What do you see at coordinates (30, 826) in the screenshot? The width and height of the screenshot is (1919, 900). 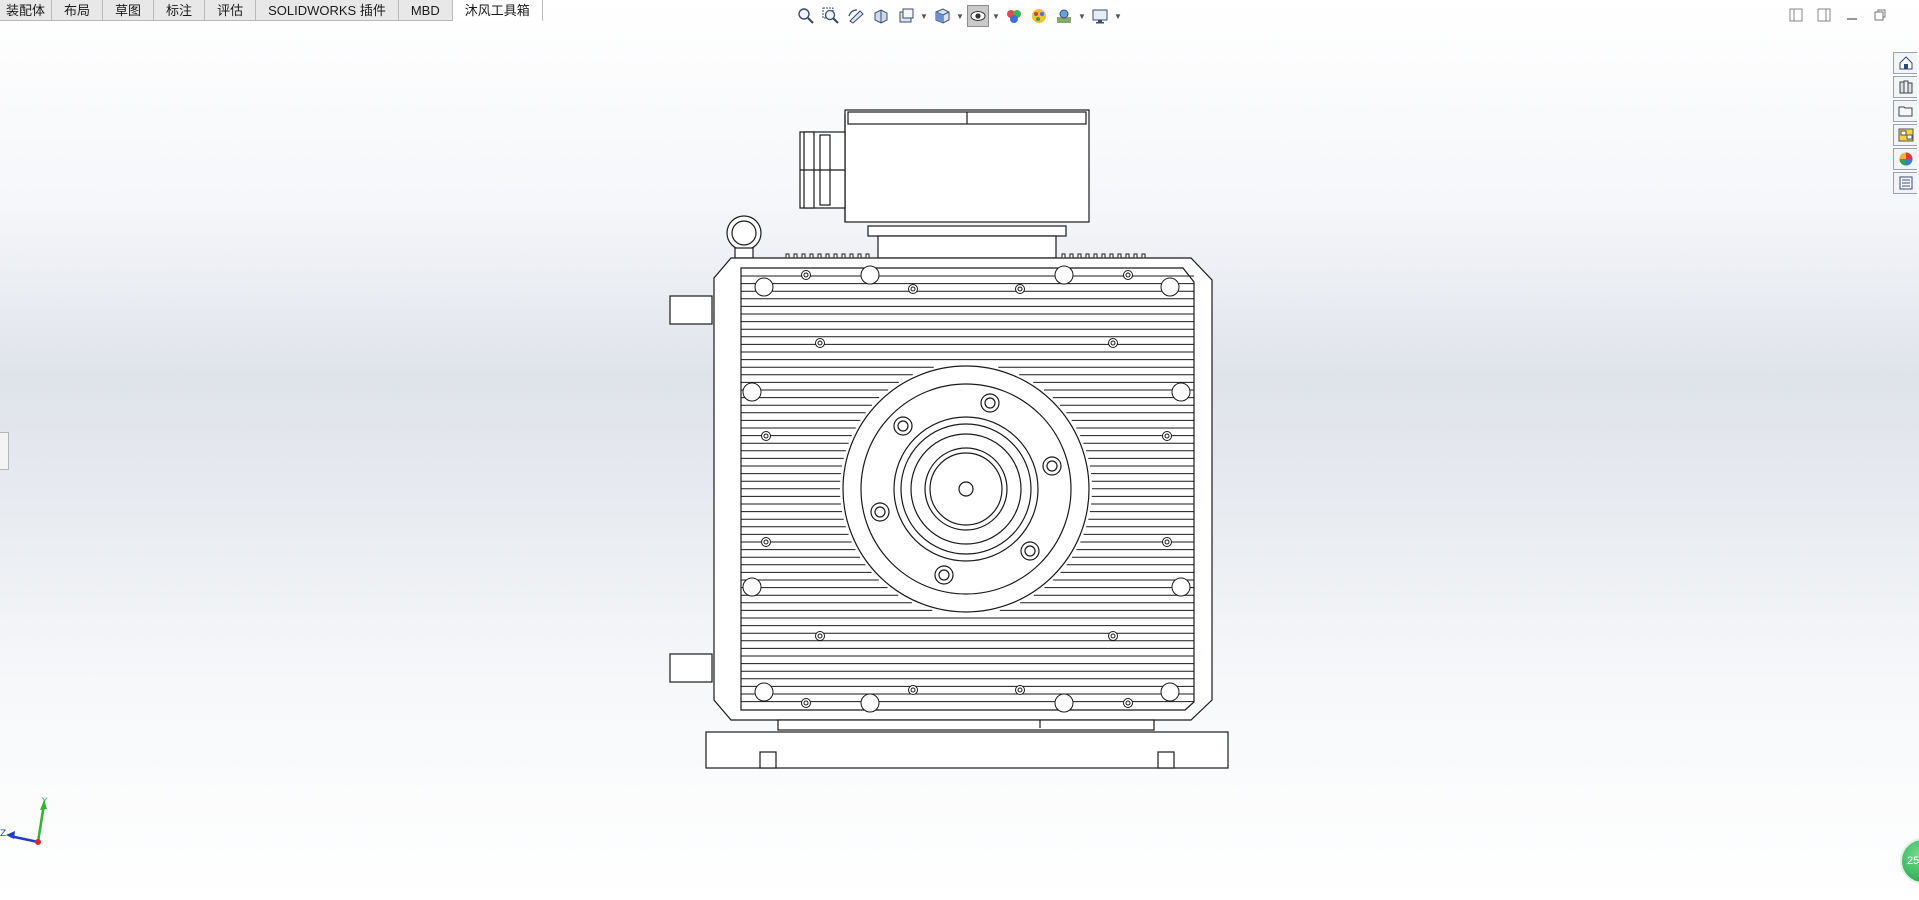 I see `reference-triad: Y Z` at bounding box center [30, 826].